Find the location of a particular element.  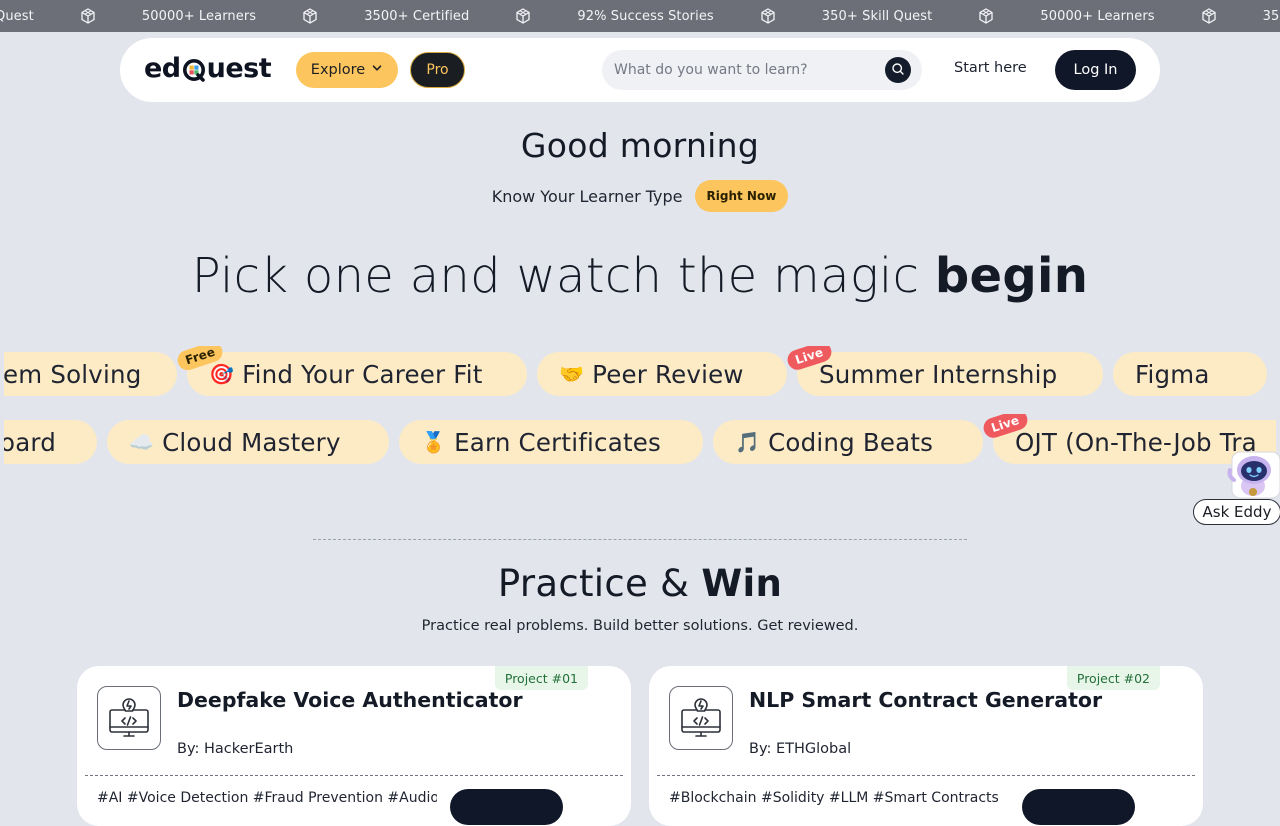

start-here-link: Start here is located at coordinates (990, 68).